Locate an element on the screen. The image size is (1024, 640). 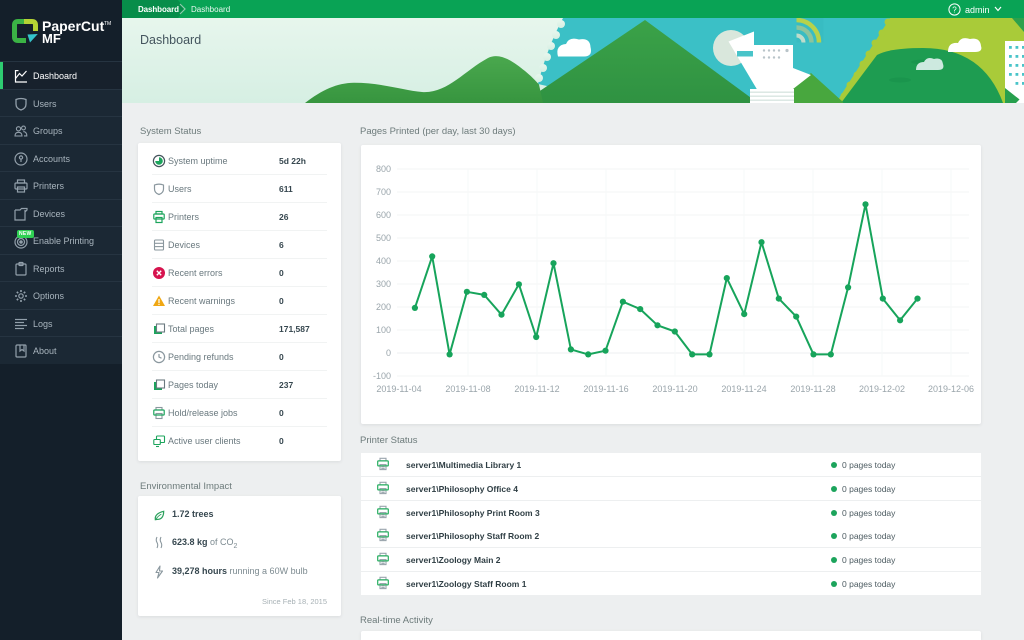
svg-text: 2019-11-20 is located at coordinates (674, 389).